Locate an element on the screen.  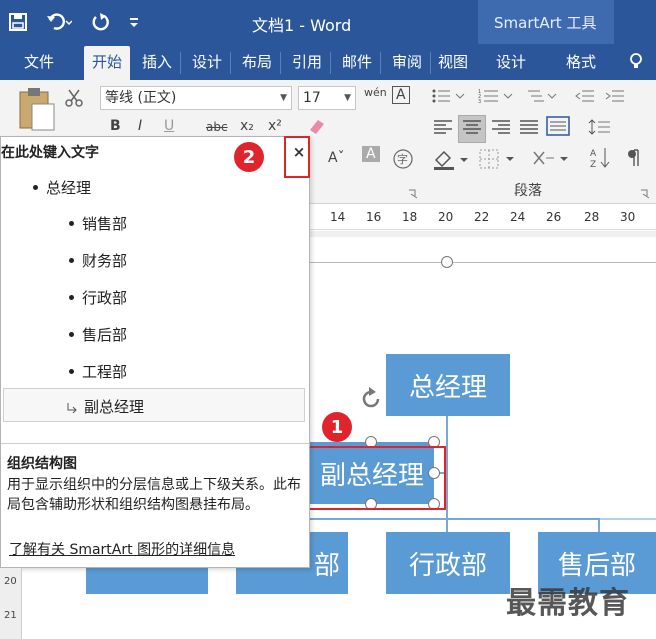
shading-icon is located at coordinates (452, 161).